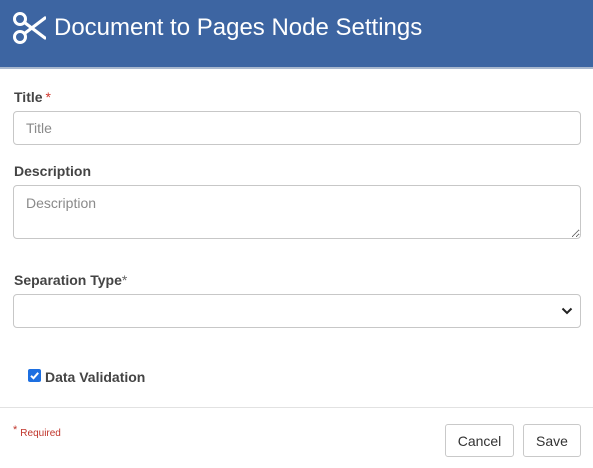  What do you see at coordinates (297, 128) in the screenshot?
I see `title-input` at bounding box center [297, 128].